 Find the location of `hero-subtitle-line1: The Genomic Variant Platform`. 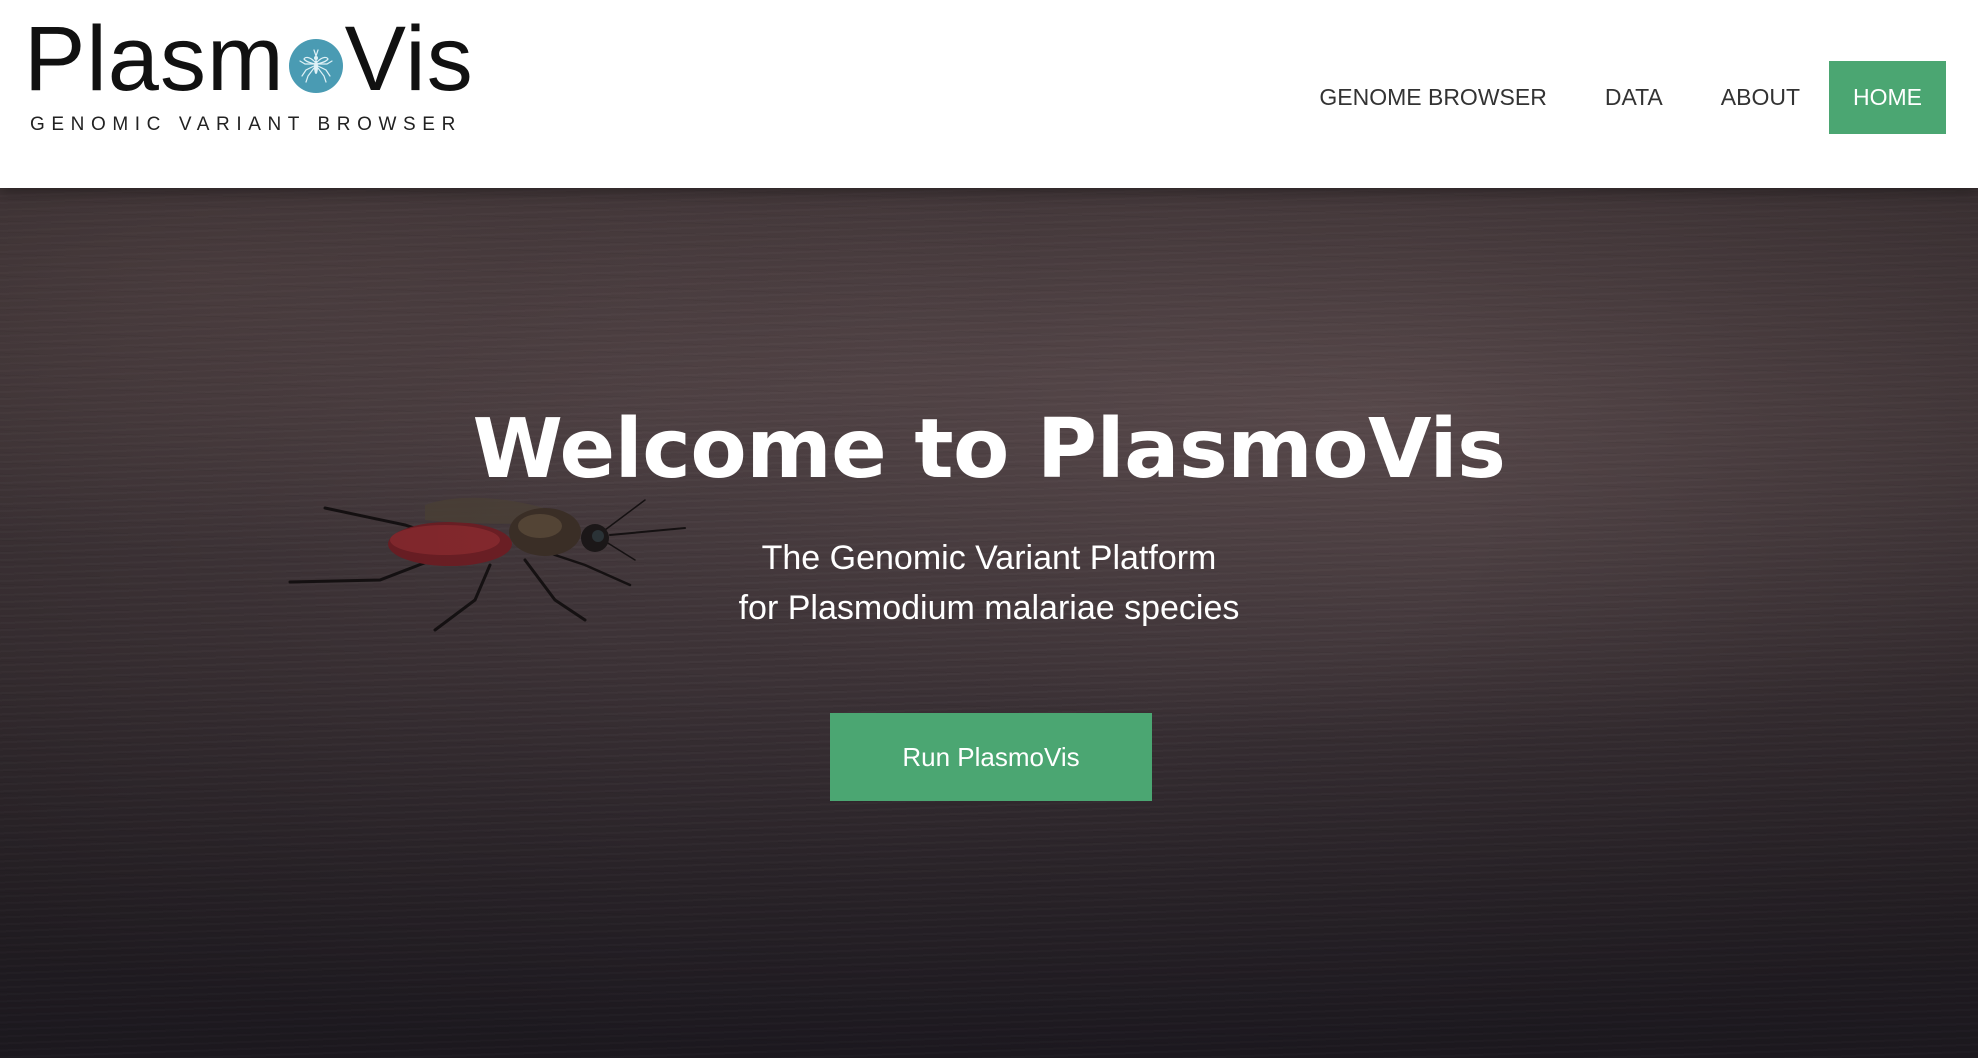

hero-subtitle-line1: The Genomic Variant Platform is located at coordinates (989, 558).